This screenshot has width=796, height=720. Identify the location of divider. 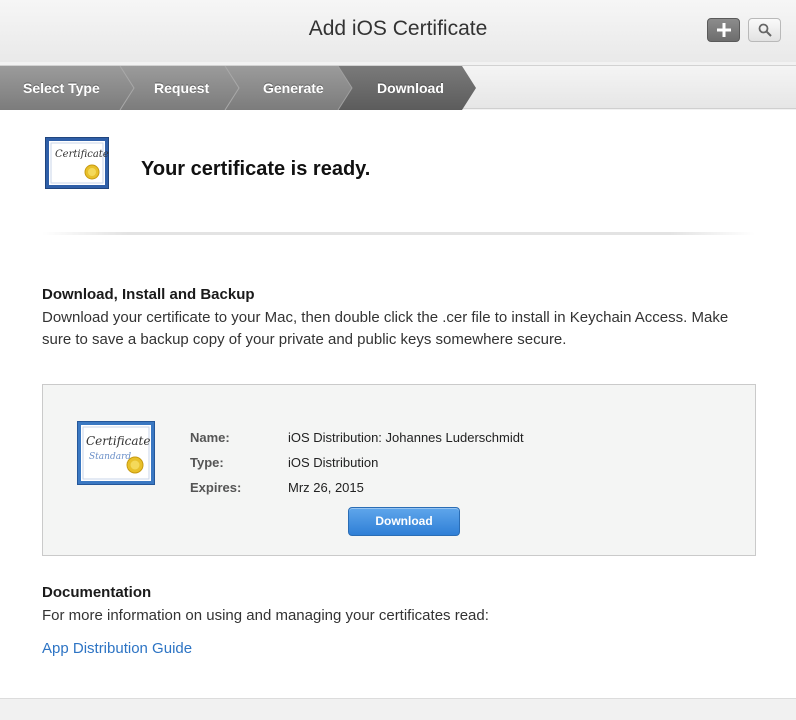
(398, 233).